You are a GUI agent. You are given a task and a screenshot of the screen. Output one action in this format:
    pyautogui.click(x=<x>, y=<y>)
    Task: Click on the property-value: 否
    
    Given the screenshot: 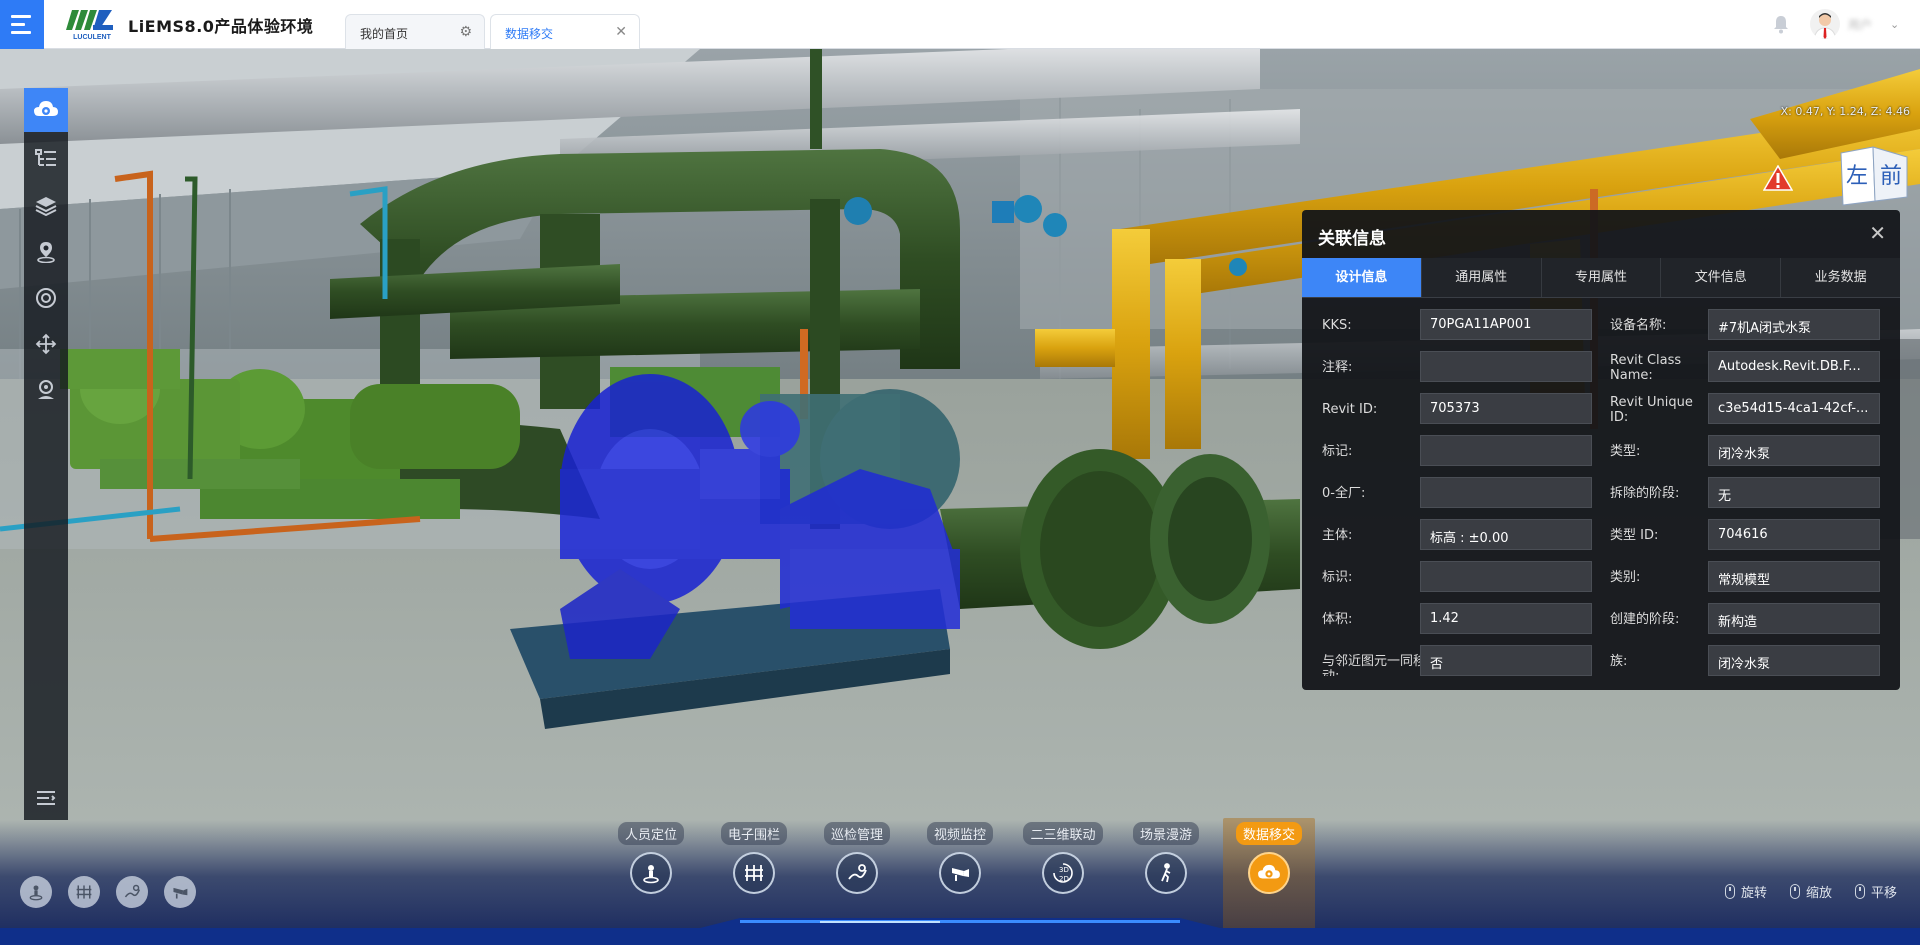 What is the action you would take?
    pyautogui.click(x=1506, y=660)
    